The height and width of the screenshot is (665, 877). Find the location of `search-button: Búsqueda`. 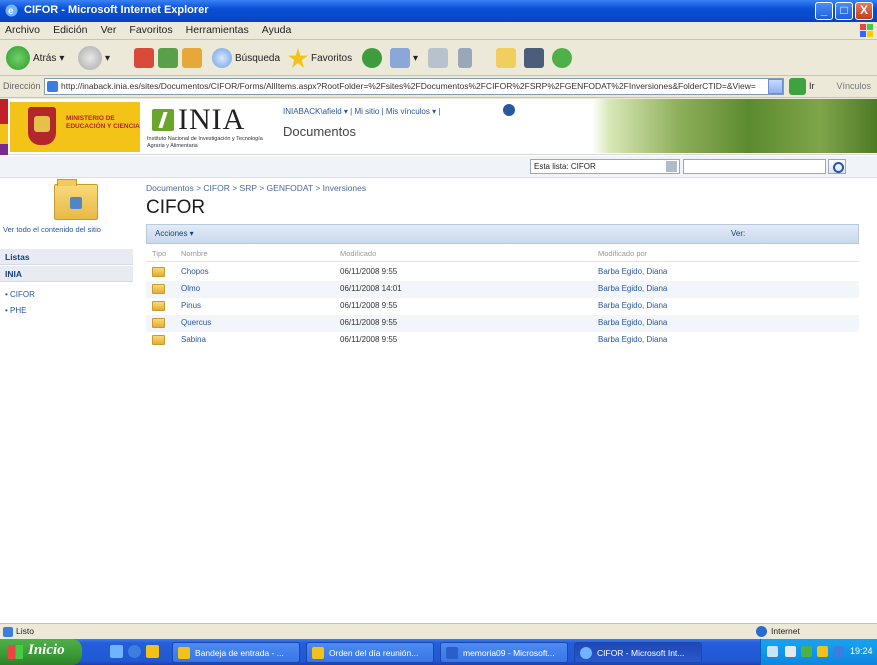

search-button: Búsqueda is located at coordinates (246, 58).